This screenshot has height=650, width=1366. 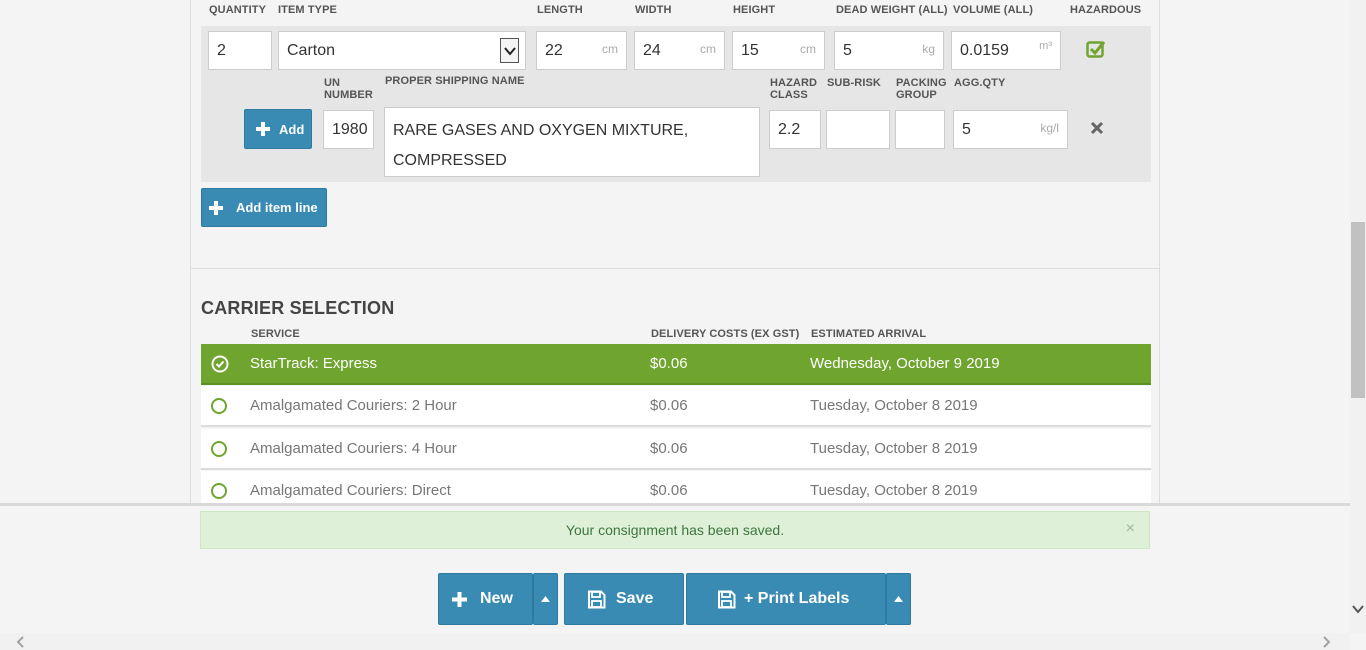 What do you see at coordinates (311, 50) in the screenshot?
I see `item-type-value: Carton` at bounding box center [311, 50].